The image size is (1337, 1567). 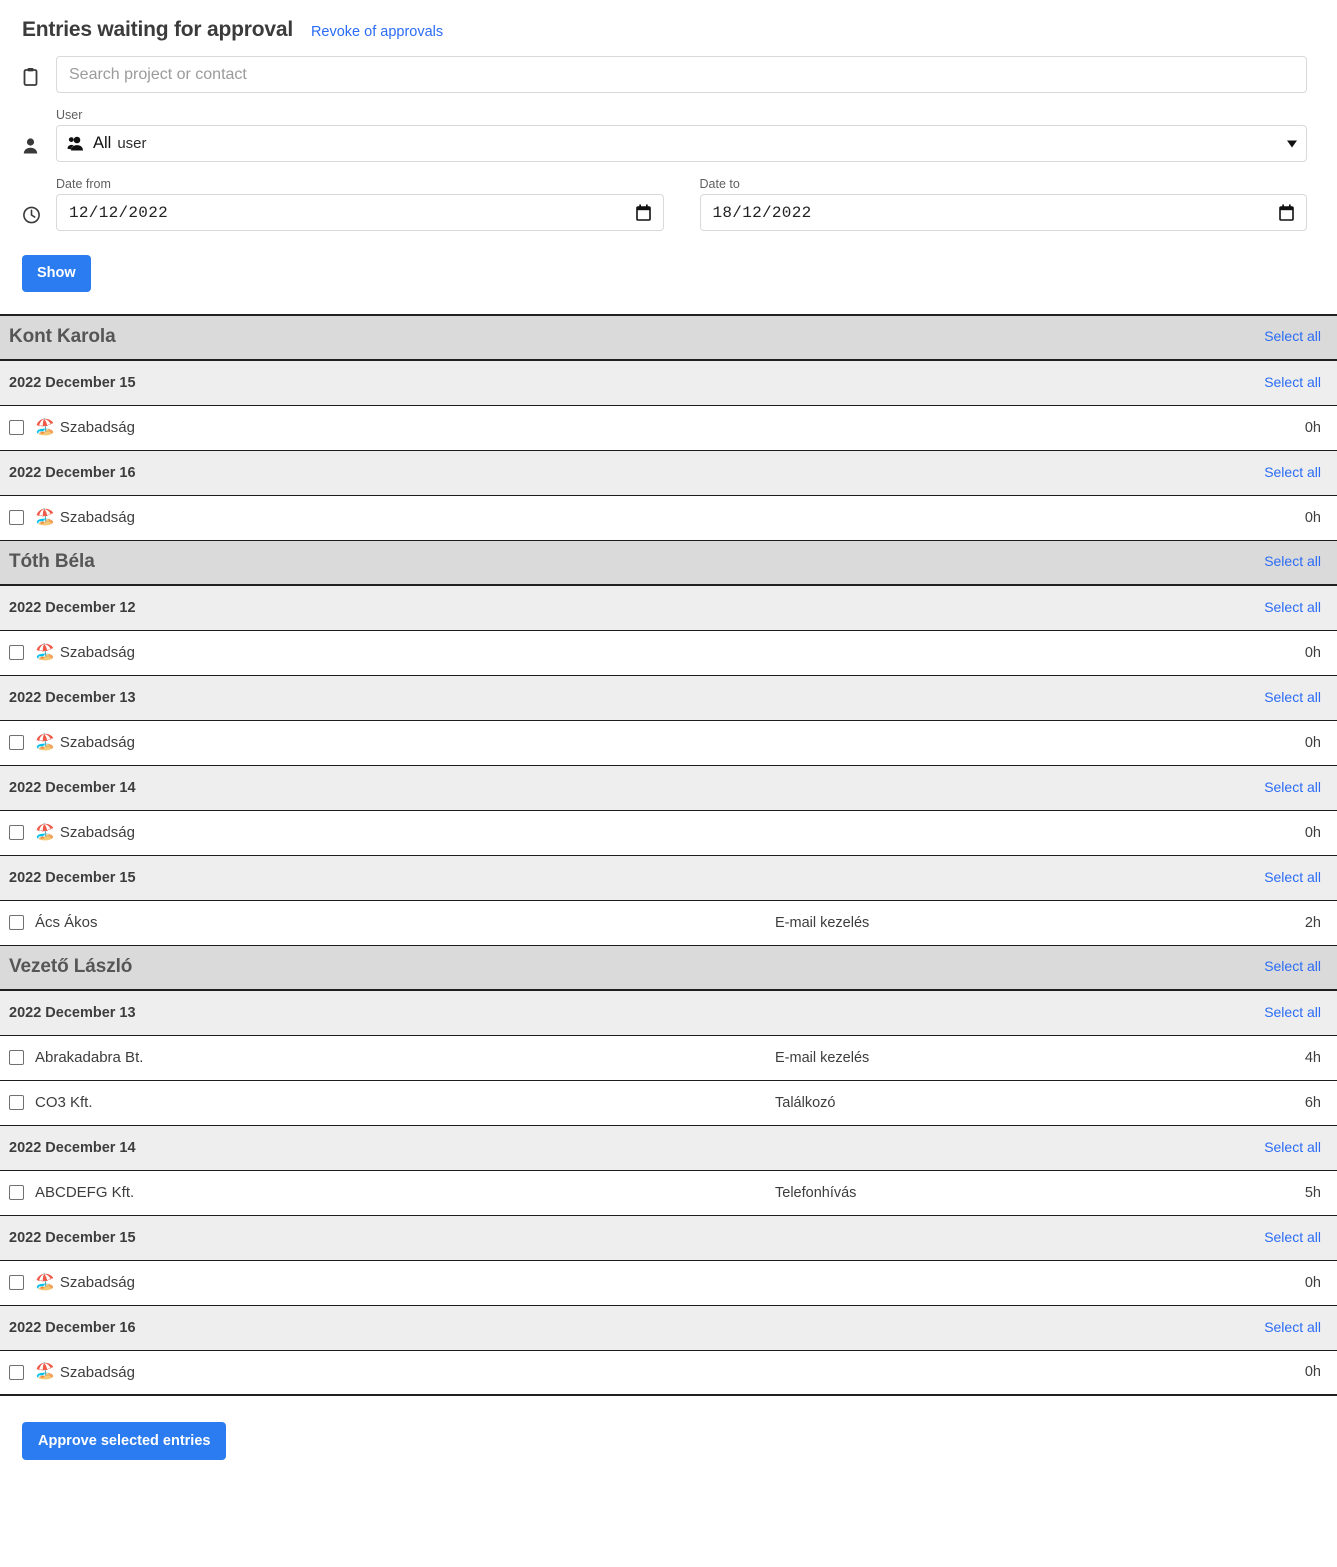 I want to click on date-from-input: 12/12/2022, so click(x=360, y=212).